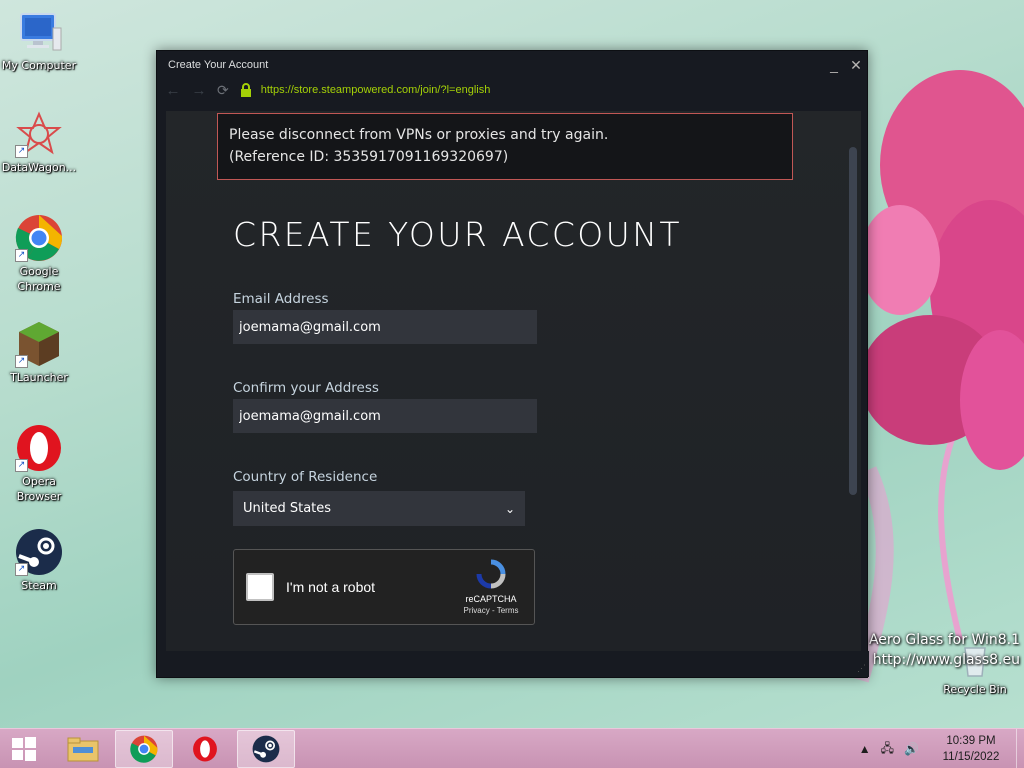 This screenshot has height=768, width=1024. I want to click on show-hidden-icons-icon: ▲, so click(865, 749).